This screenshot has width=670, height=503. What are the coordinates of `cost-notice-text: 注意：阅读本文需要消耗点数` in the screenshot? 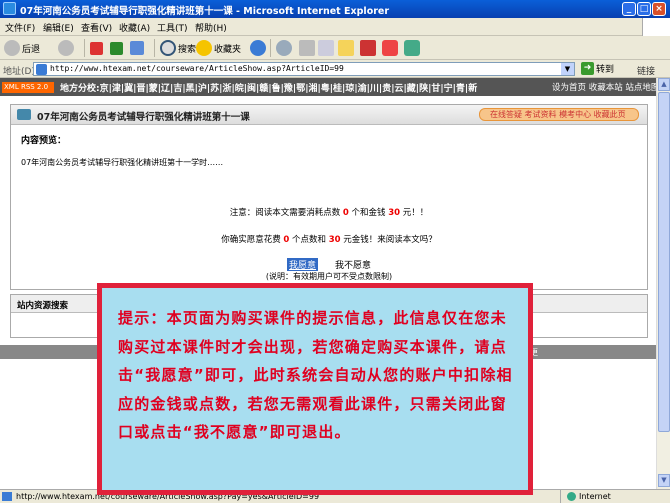 It's located at (285, 213).